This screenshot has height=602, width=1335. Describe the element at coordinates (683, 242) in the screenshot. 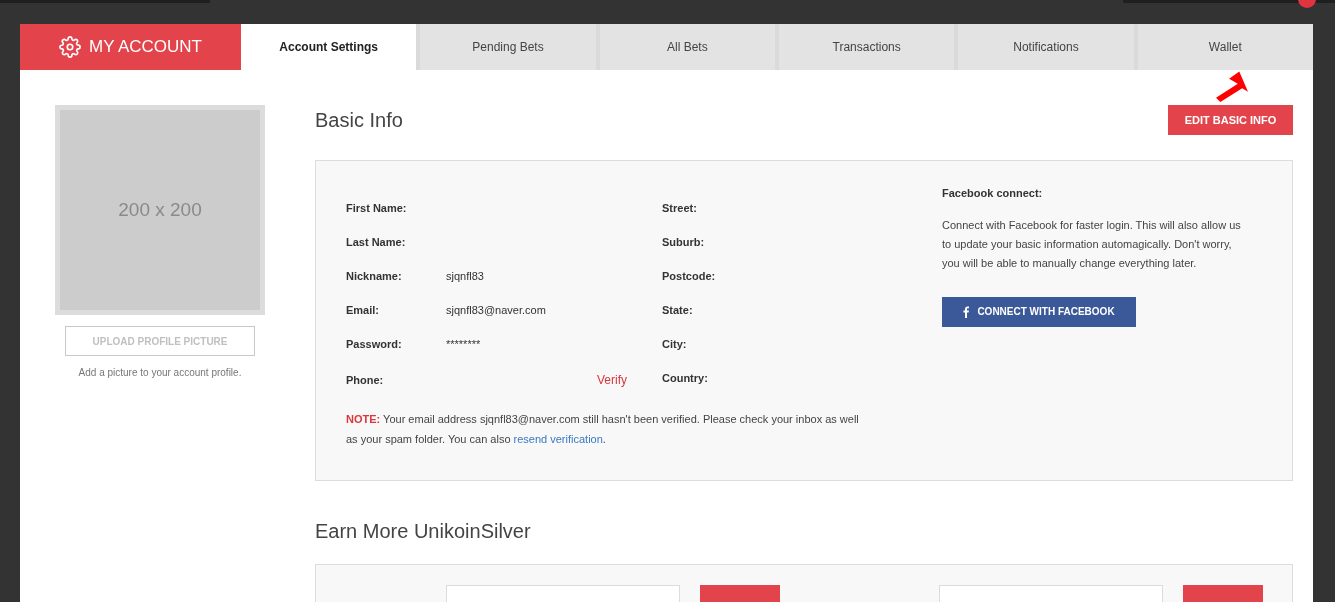

I see `field-label: Suburb:` at that location.